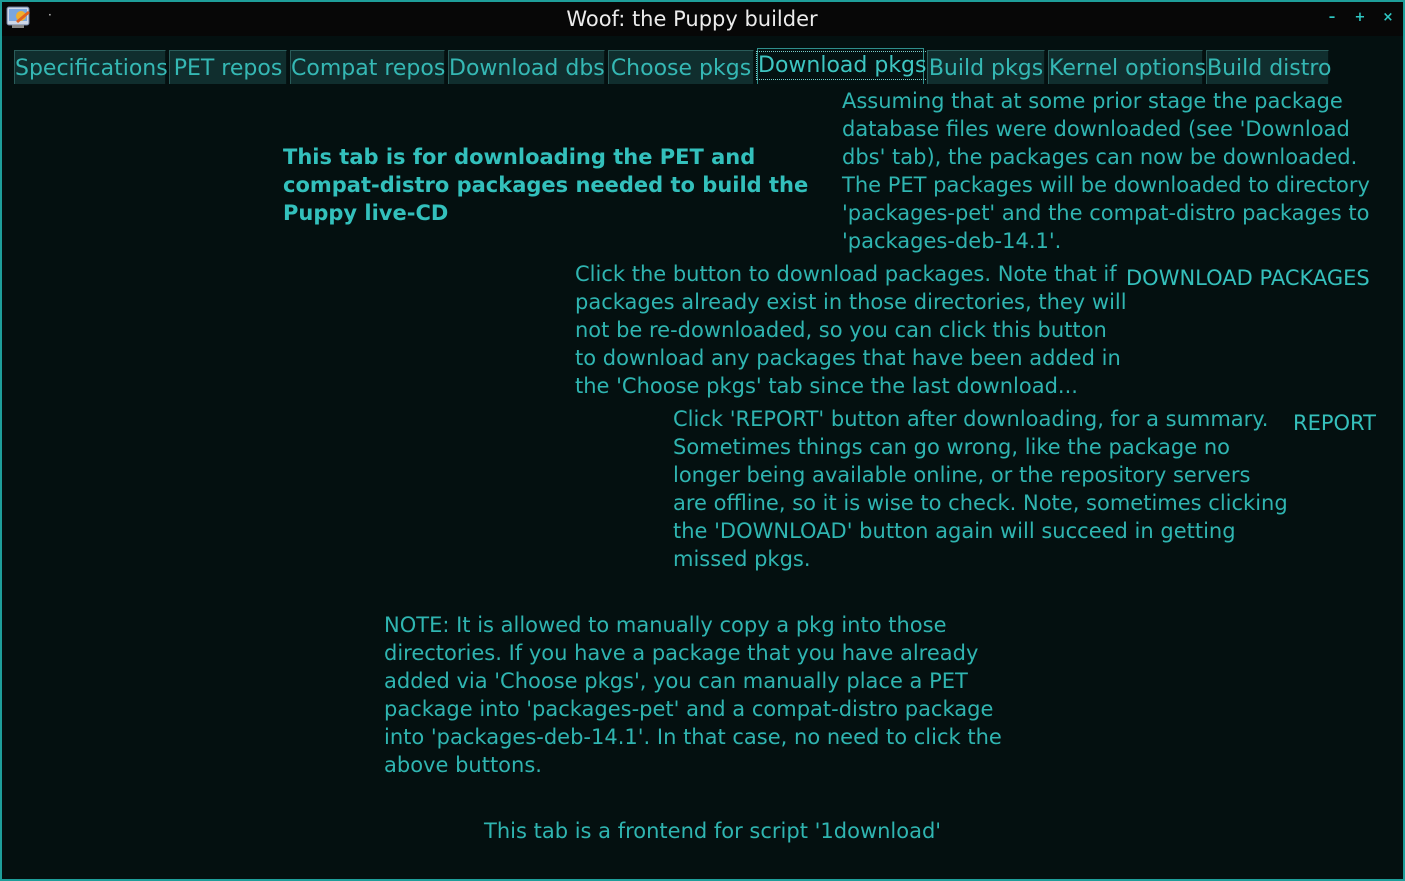 This screenshot has height=881, width=1405. What do you see at coordinates (1268, 67) in the screenshot?
I see `tab-build-distro: Build distro` at bounding box center [1268, 67].